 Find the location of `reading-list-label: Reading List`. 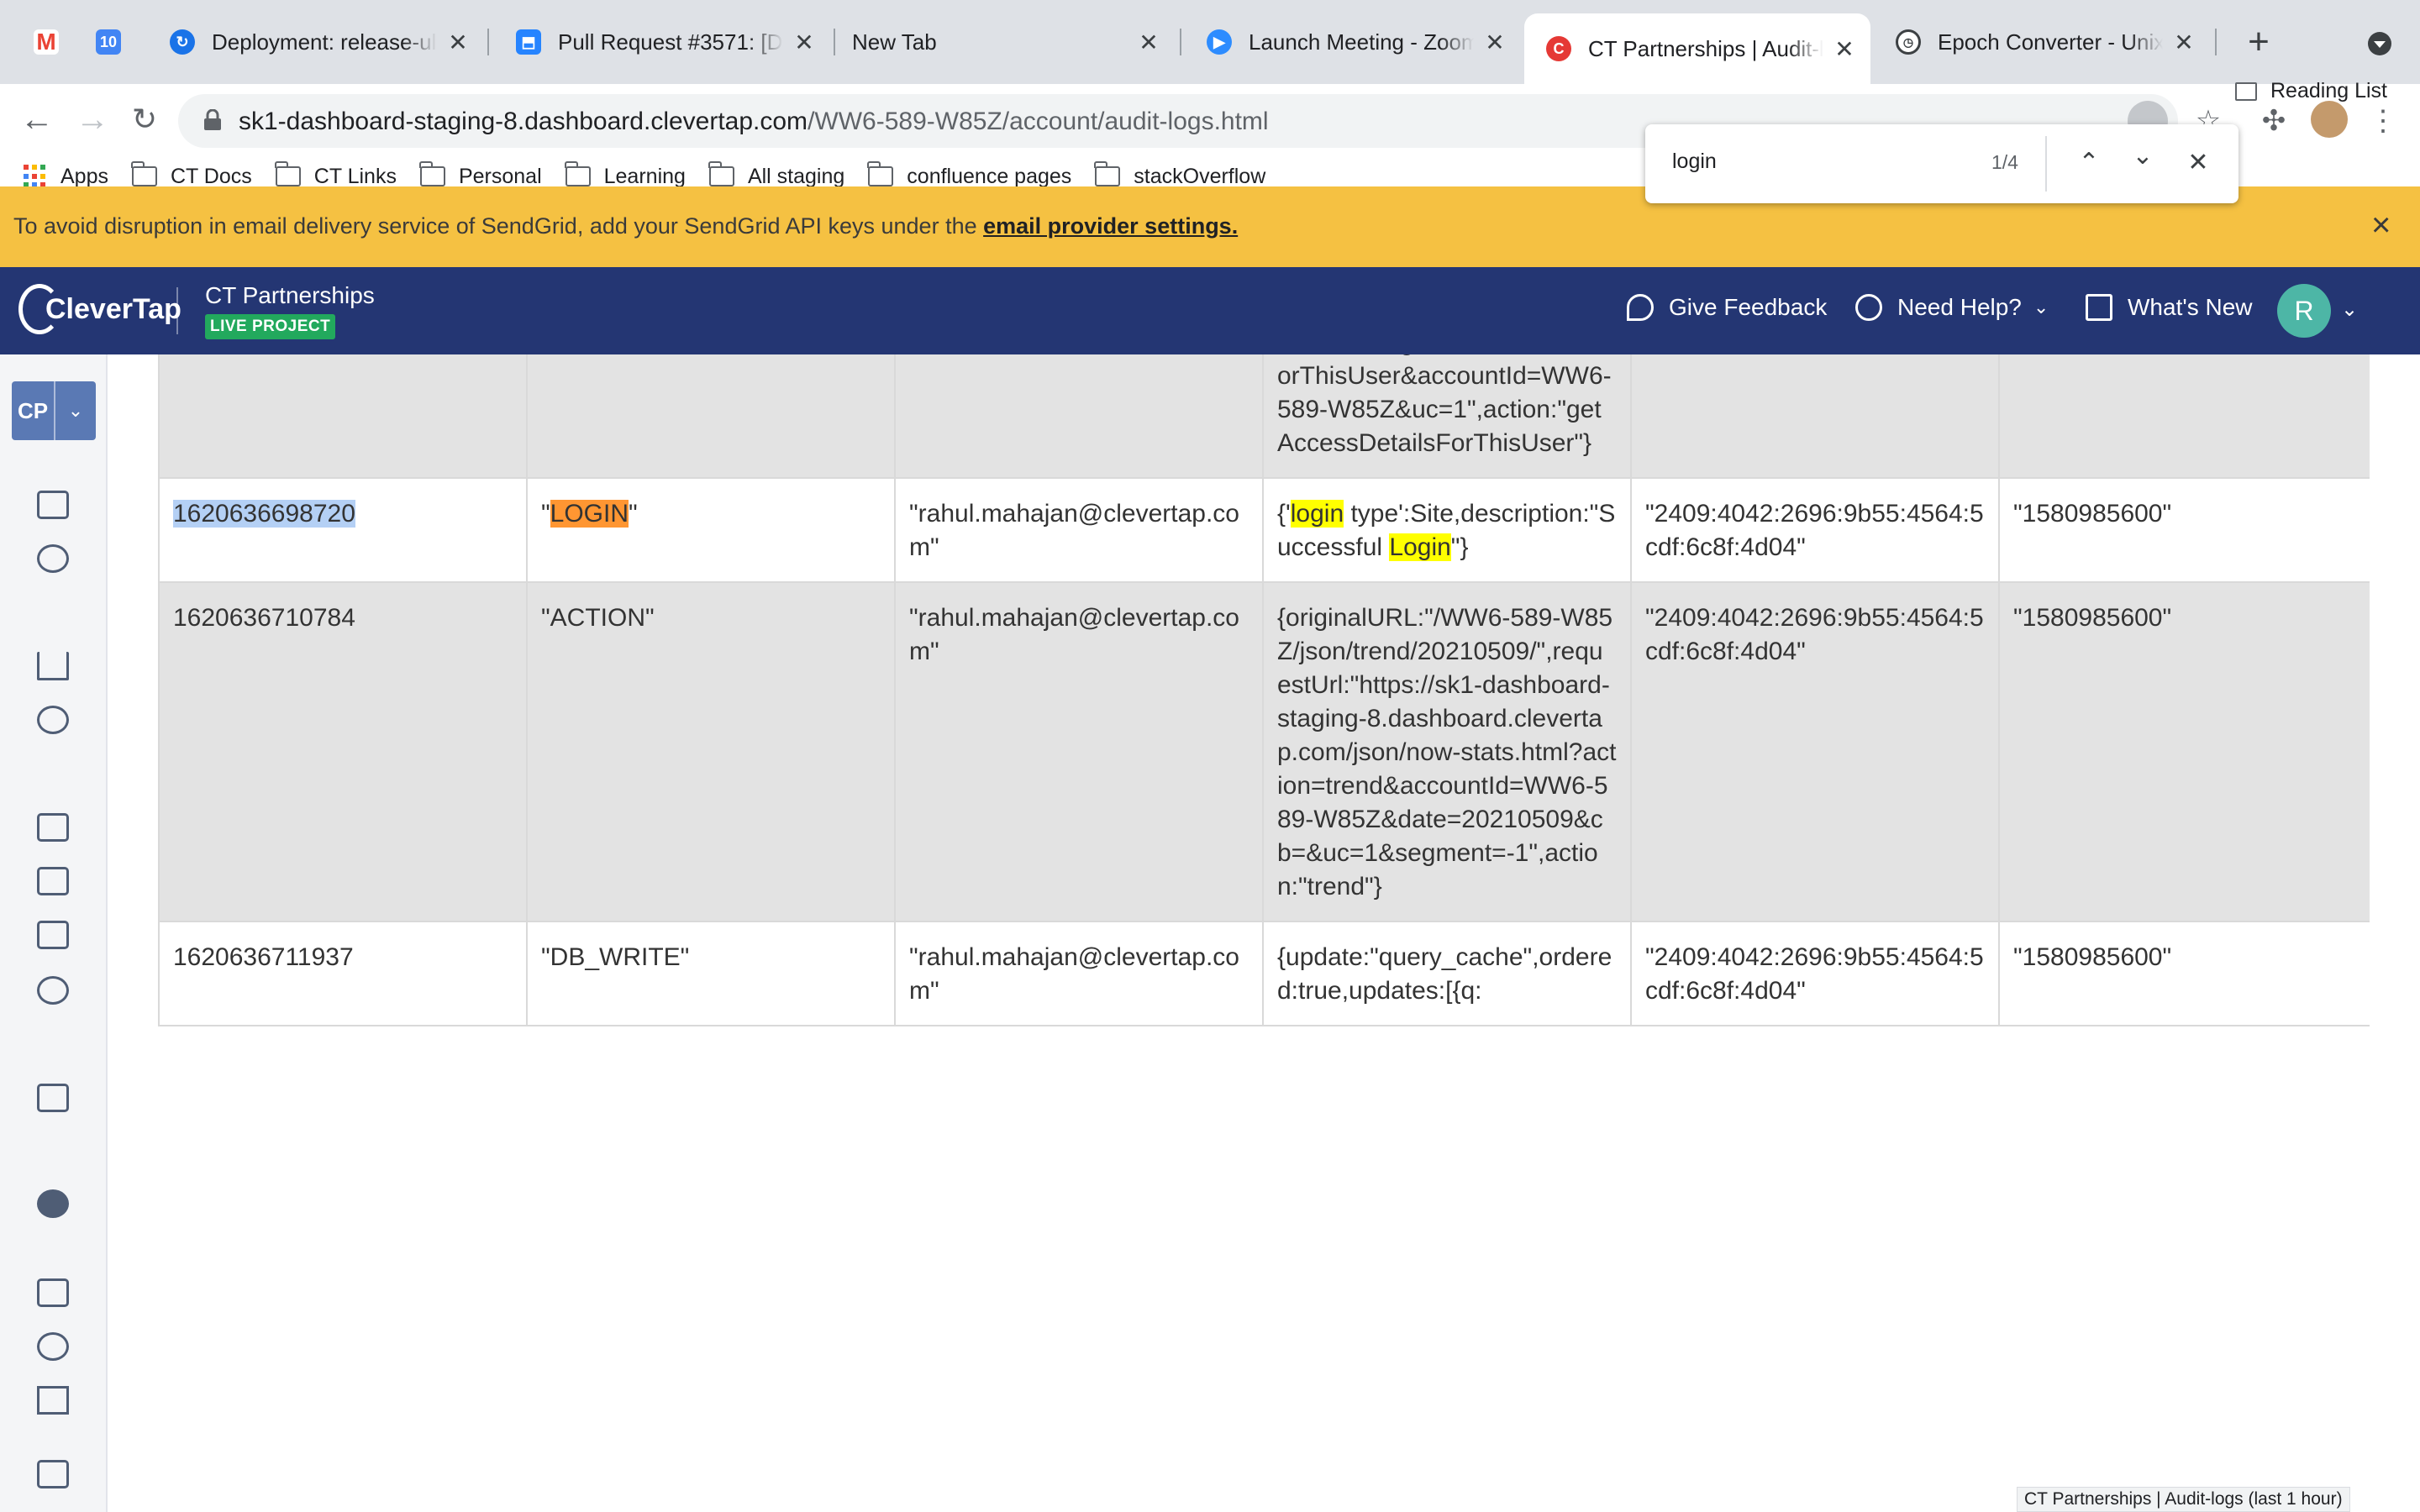

reading-list-label: Reading List is located at coordinates (2329, 90).